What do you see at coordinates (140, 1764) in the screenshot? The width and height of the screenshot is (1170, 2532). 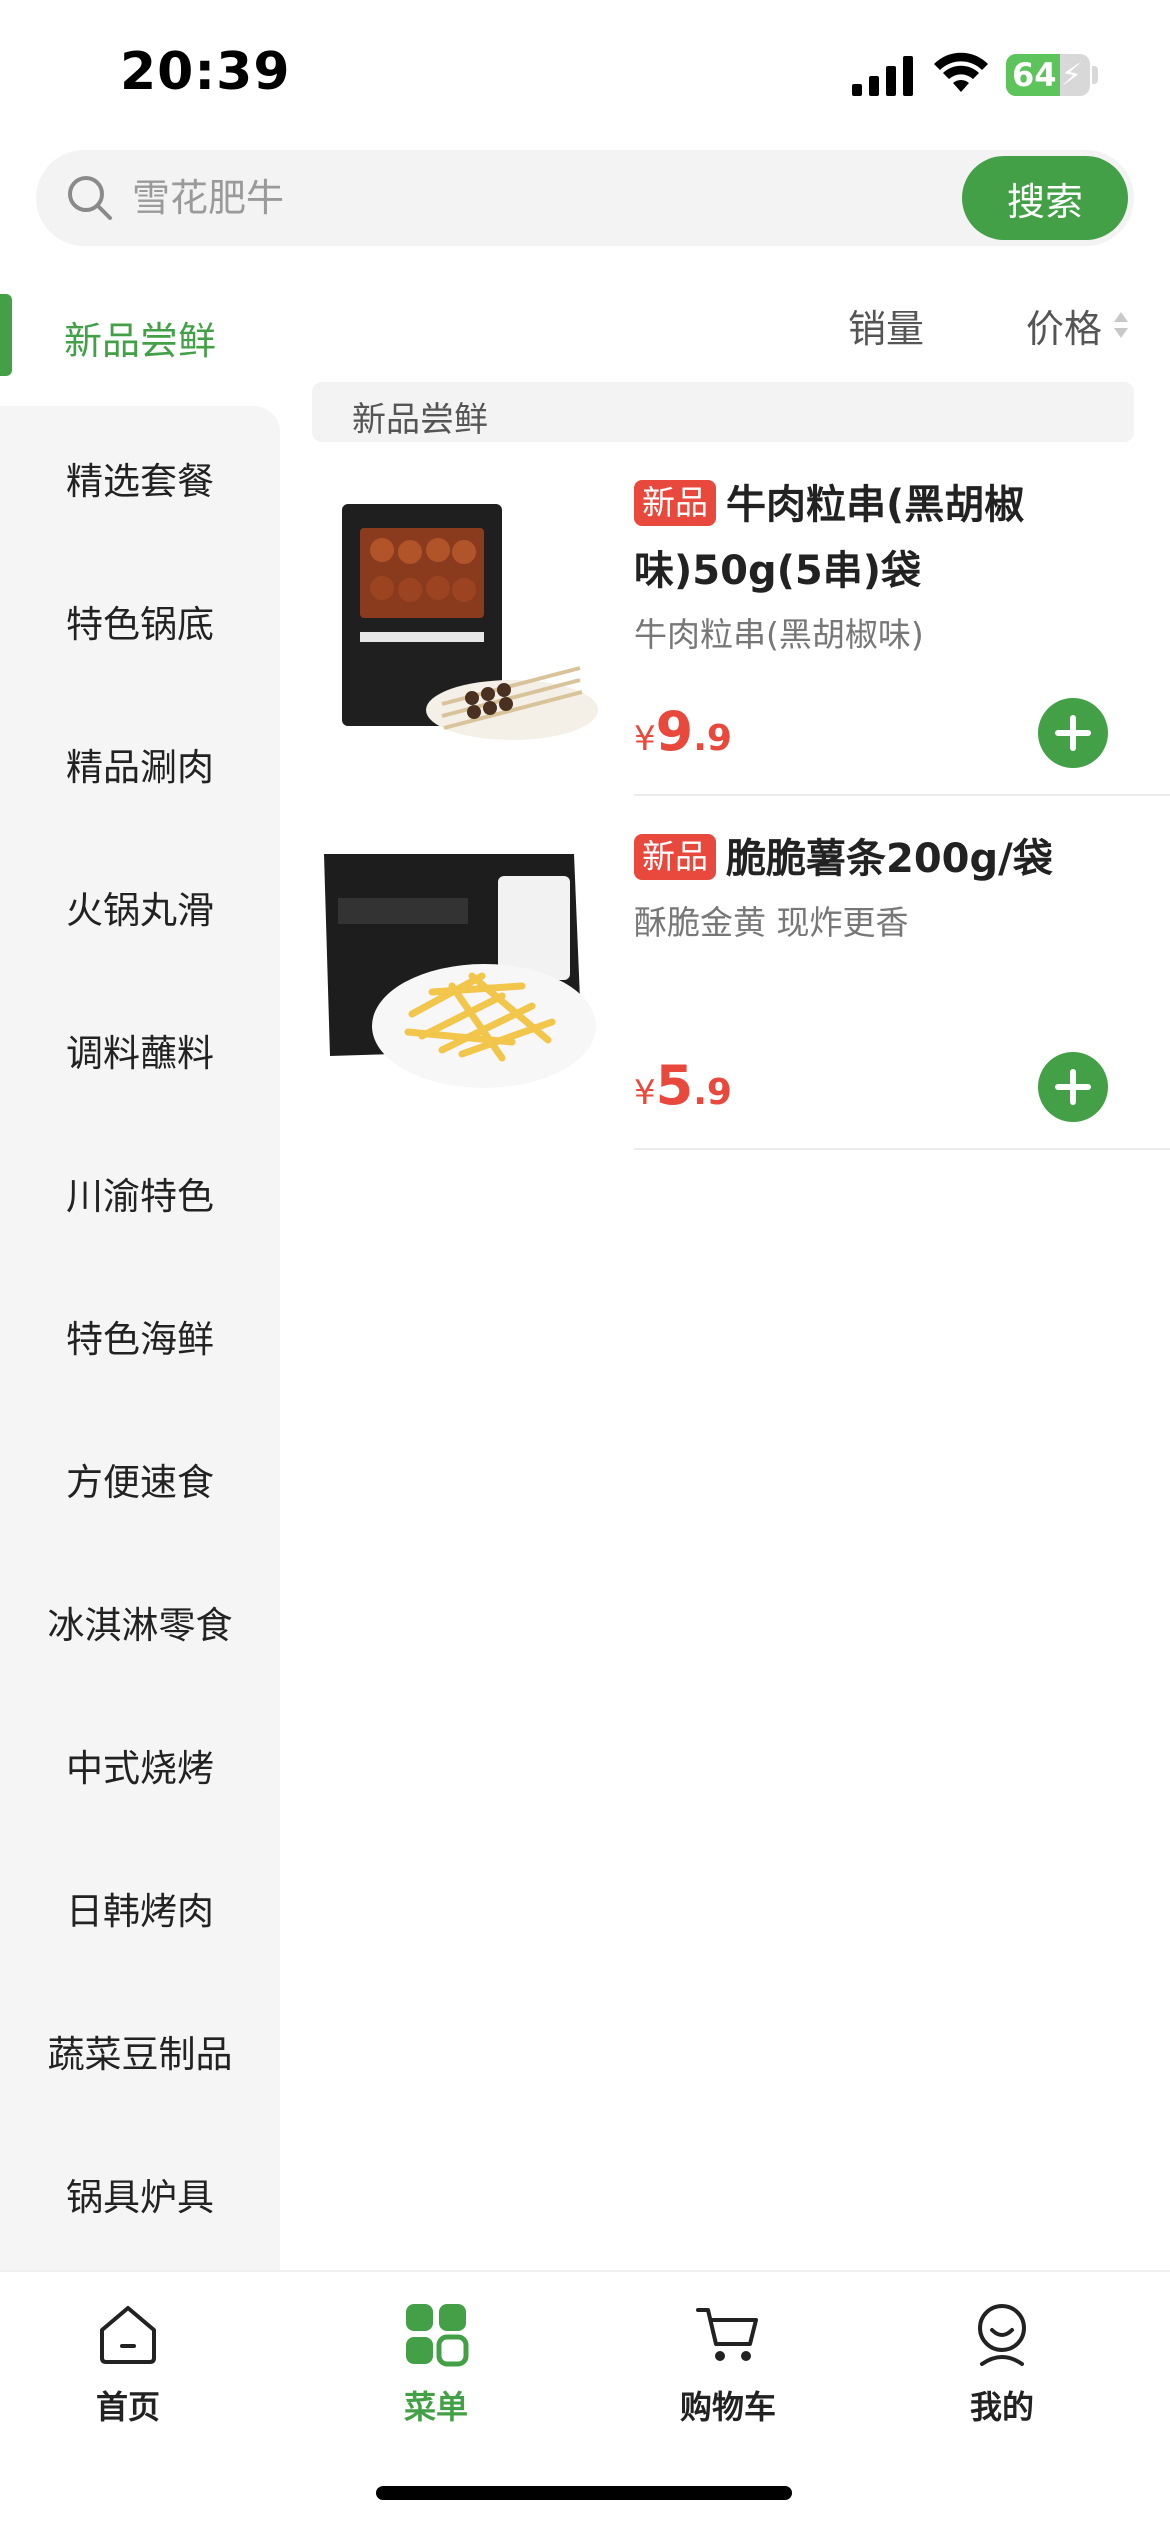 I see `sidebar-item: 中式烧烤` at bounding box center [140, 1764].